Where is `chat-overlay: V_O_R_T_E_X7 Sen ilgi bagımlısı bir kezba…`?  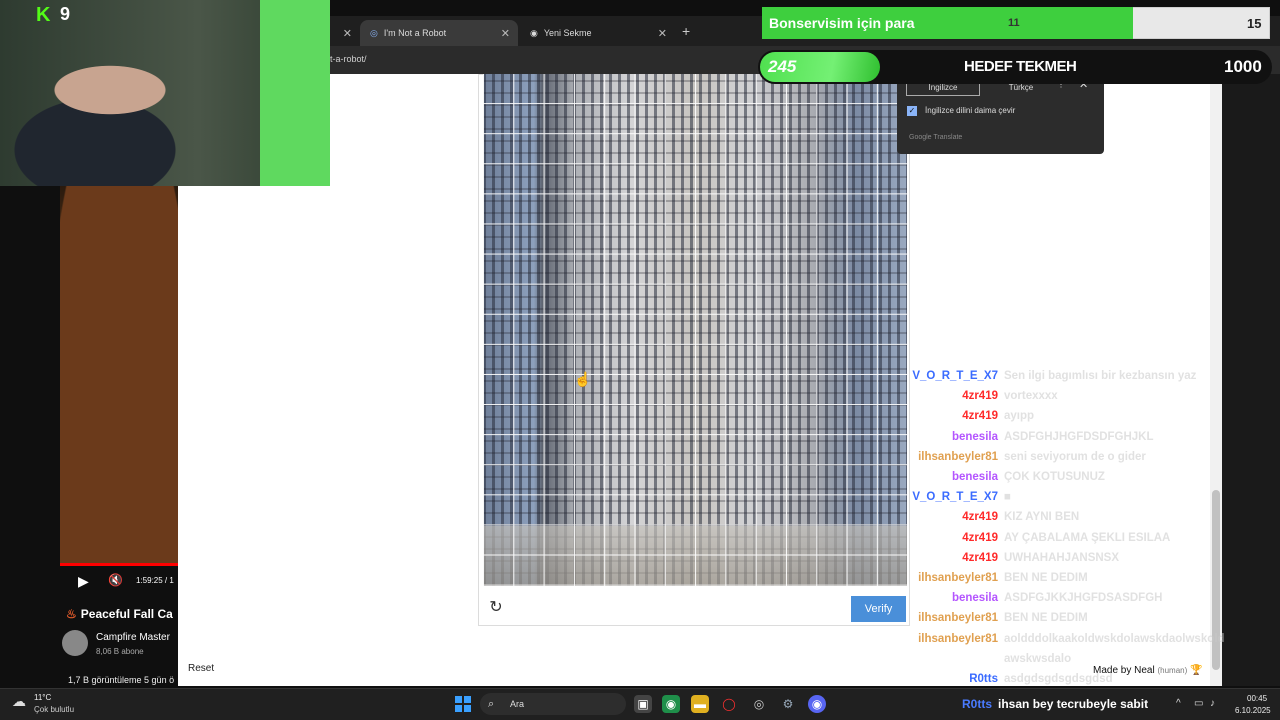 chat-overlay: V_O_R_T_E_X7 Sen ilgi bagımlısı bir kezba… is located at coordinates (1071, 530).